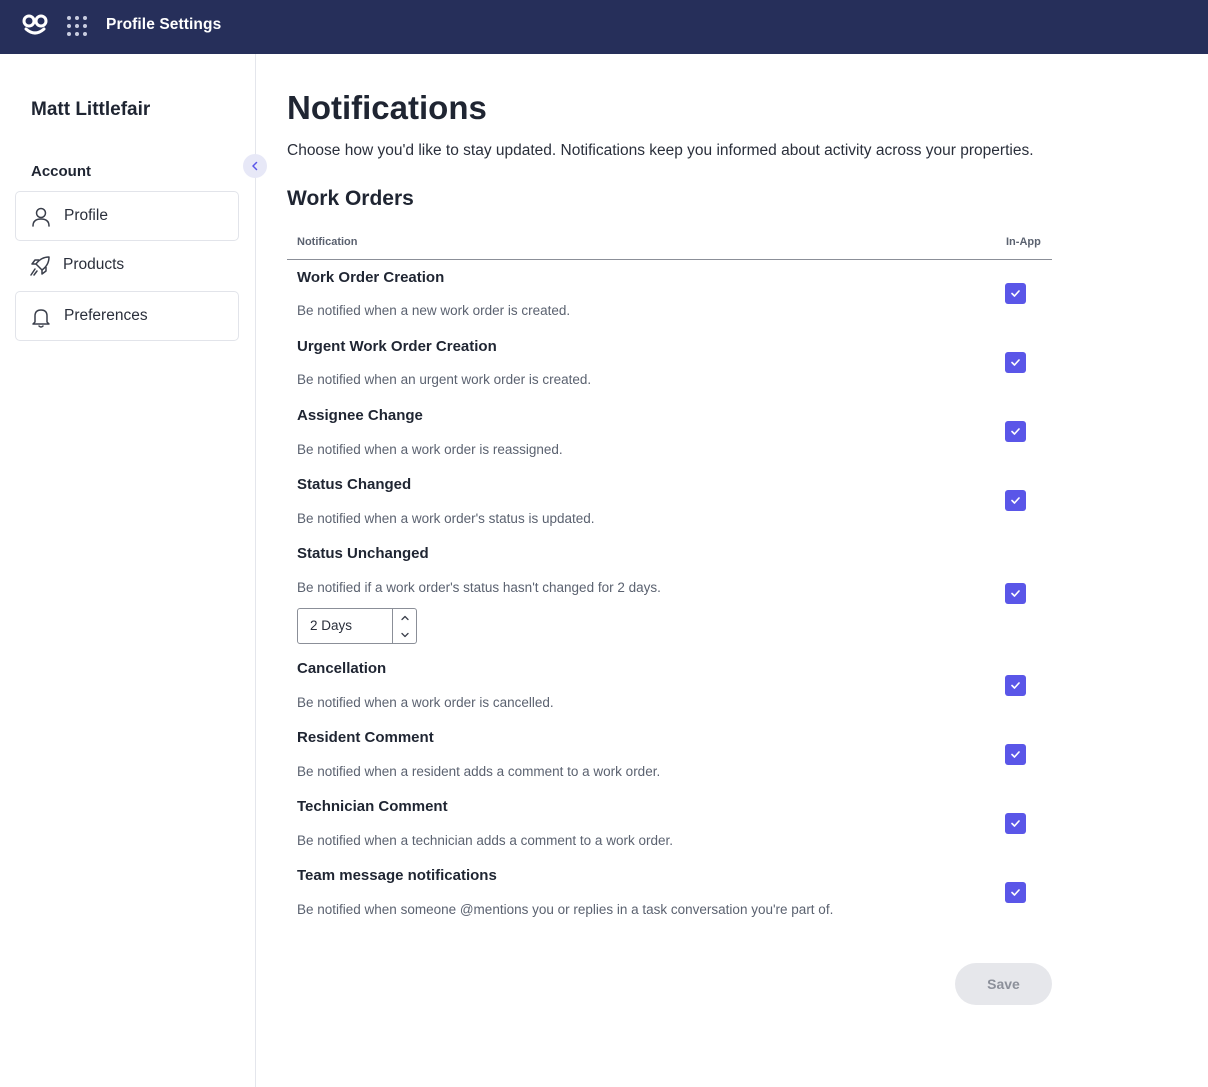 Image resolution: width=1208 pixels, height=1087 pixels. Describe the element at coordinates (363, 553) in the screenshot. I see `notification-title: Status Unchanged` at that location.